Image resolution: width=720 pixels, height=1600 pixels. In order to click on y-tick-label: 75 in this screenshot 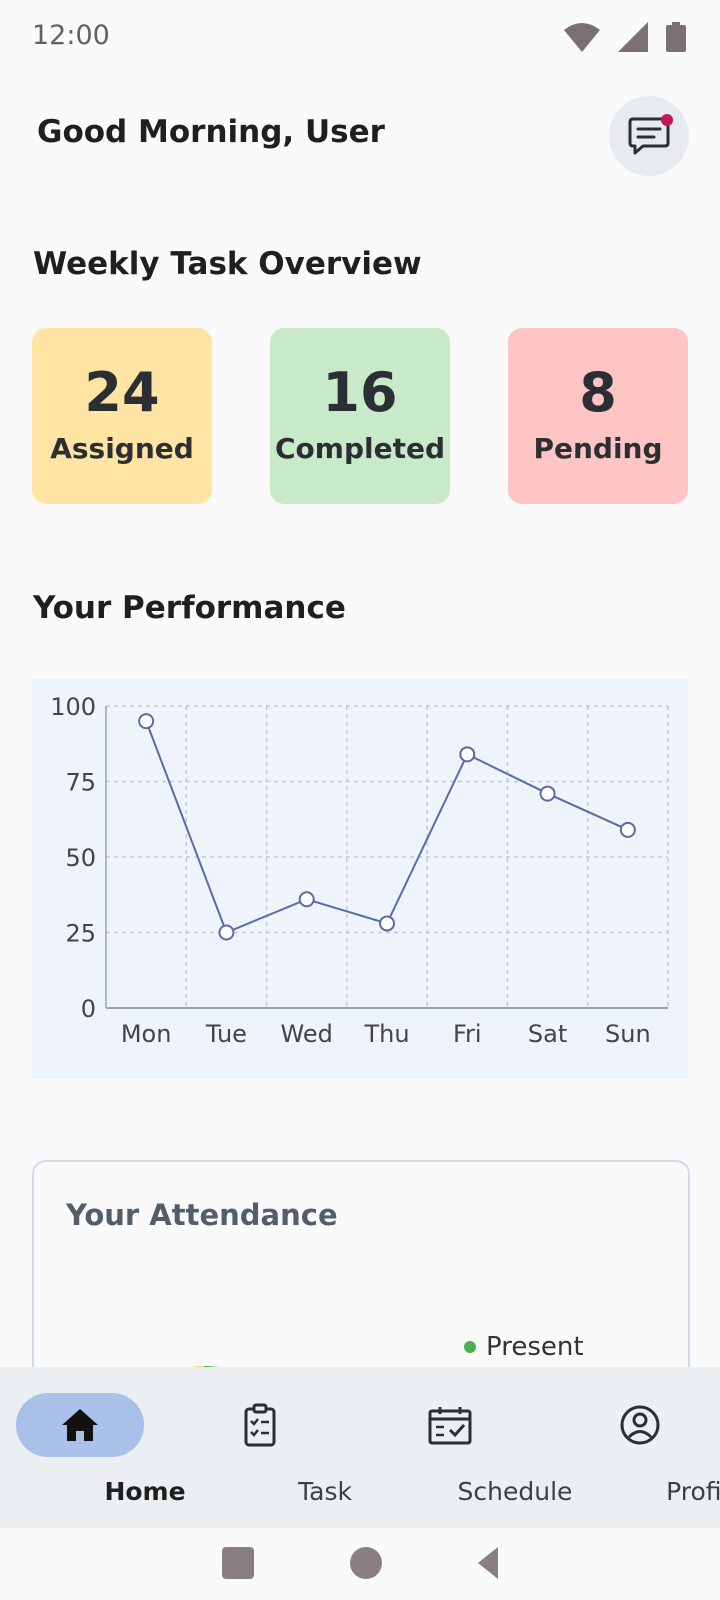, I will do `click(80, 783)`.